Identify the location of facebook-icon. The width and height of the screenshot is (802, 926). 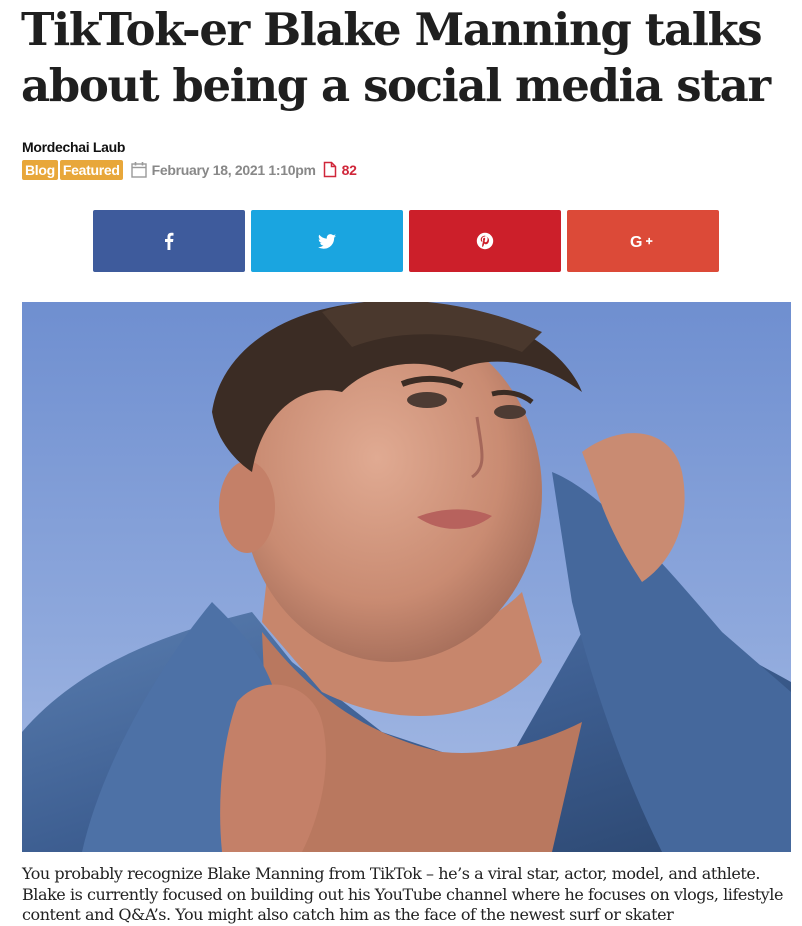
(169, 241).